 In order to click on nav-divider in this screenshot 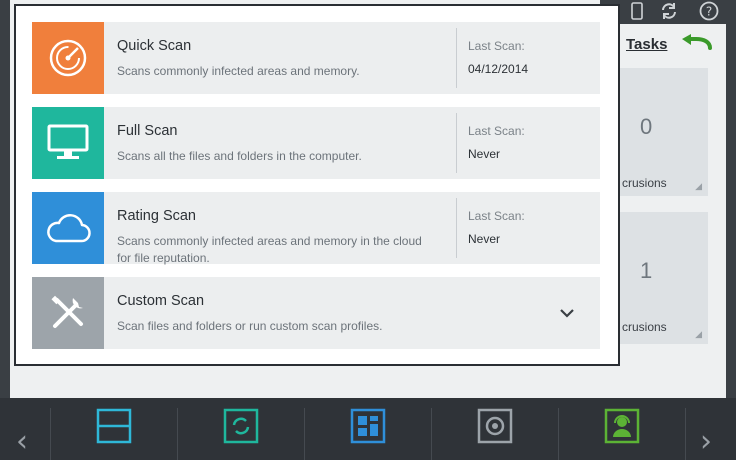, I will do `click(685, 434)`.